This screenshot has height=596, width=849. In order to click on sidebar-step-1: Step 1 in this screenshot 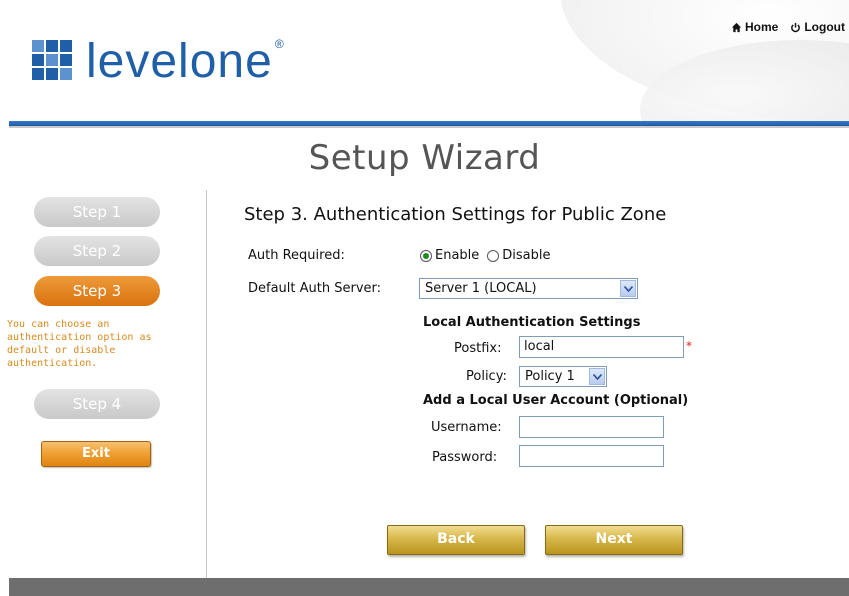, I will do `click(97, 212)`.